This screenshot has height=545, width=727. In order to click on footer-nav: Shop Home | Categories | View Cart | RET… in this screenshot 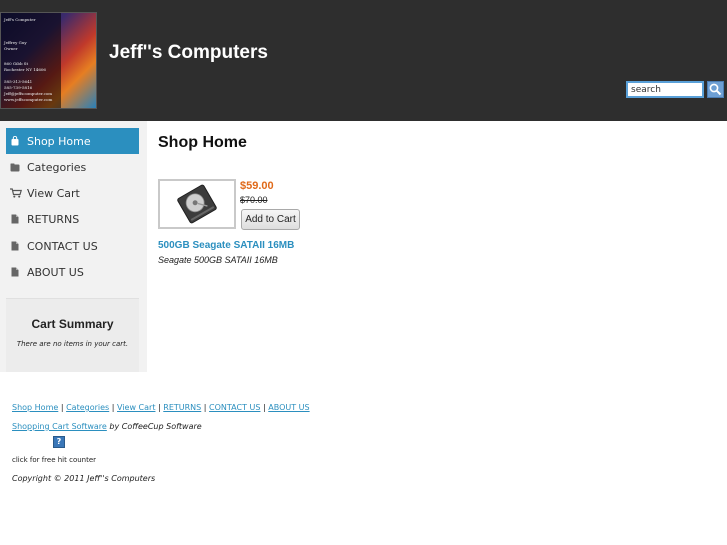, I will do `click(161, 407)`.